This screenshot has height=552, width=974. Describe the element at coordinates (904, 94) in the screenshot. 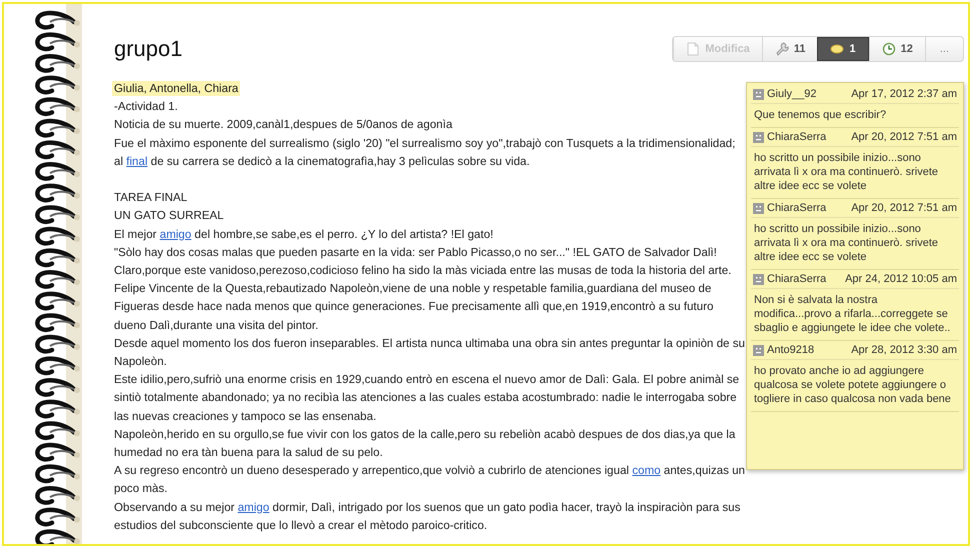

I see `comment-date: Apr 17, 2012 2:37 am` at that location.